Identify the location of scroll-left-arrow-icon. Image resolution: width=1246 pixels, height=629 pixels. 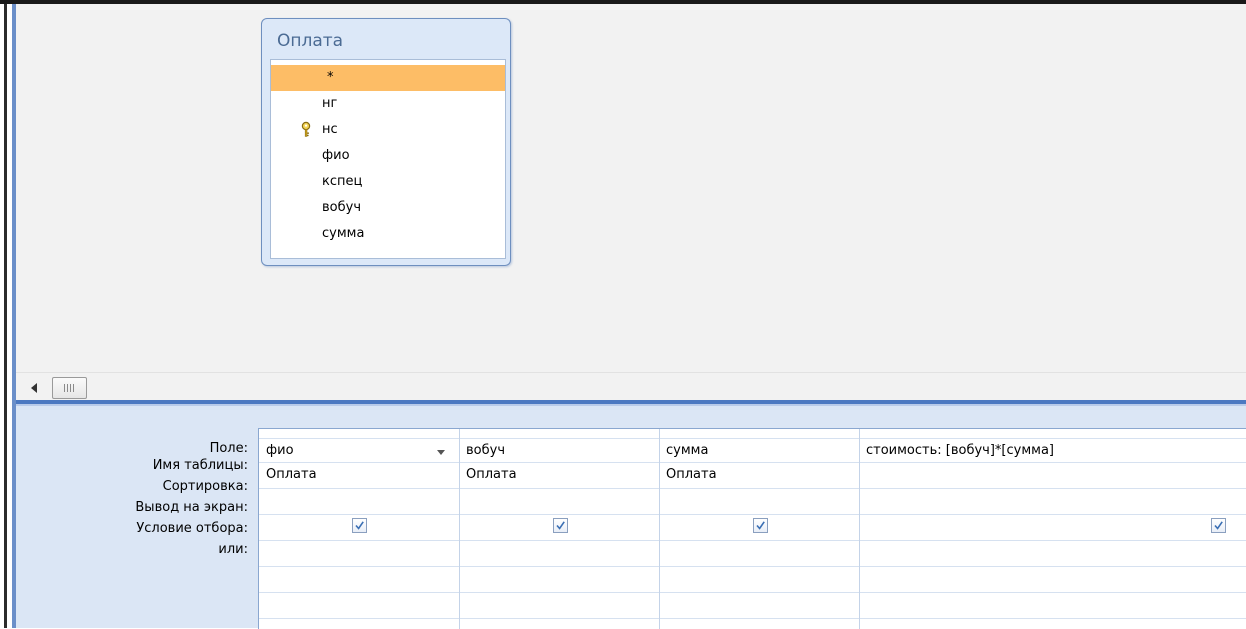
(34, 388).